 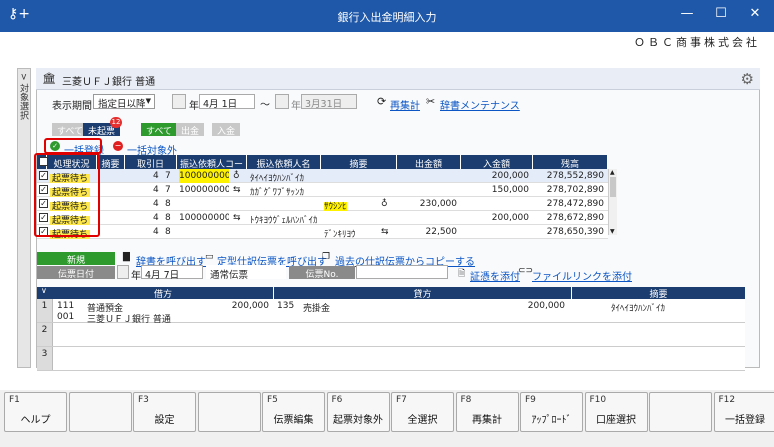 I want to click on fkey-7-button: F7 全選択, so click(x=422, y=412).